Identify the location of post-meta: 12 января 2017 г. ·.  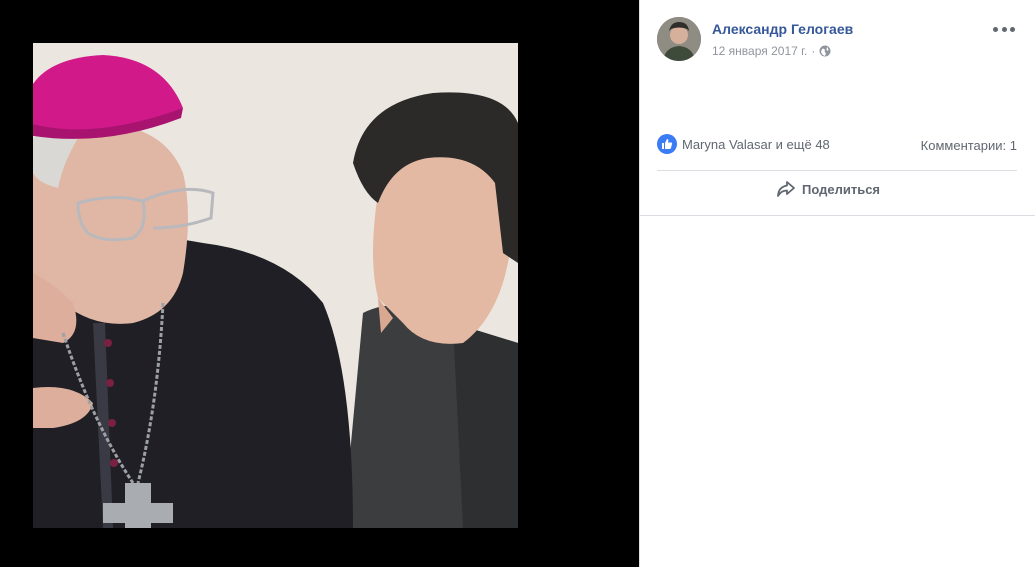
(771, 51).